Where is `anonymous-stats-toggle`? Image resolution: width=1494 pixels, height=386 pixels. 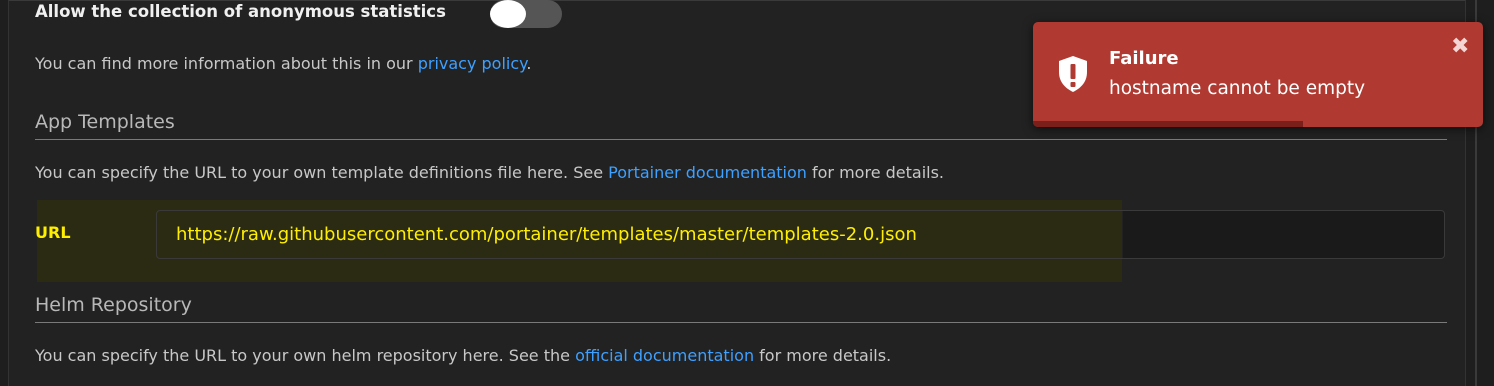
anonymous-stats-toggle is located at coordinates (526, 14).